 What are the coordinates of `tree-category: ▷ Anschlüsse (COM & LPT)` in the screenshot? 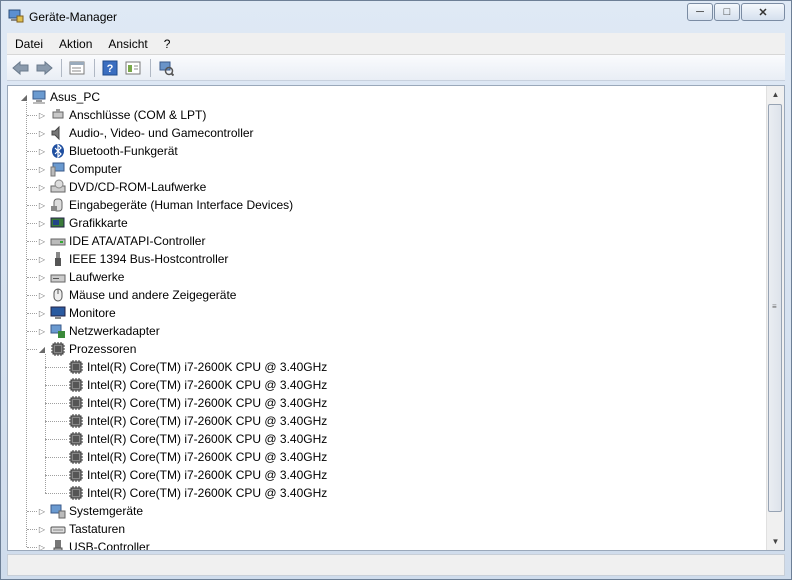 It's located at (122, 115).